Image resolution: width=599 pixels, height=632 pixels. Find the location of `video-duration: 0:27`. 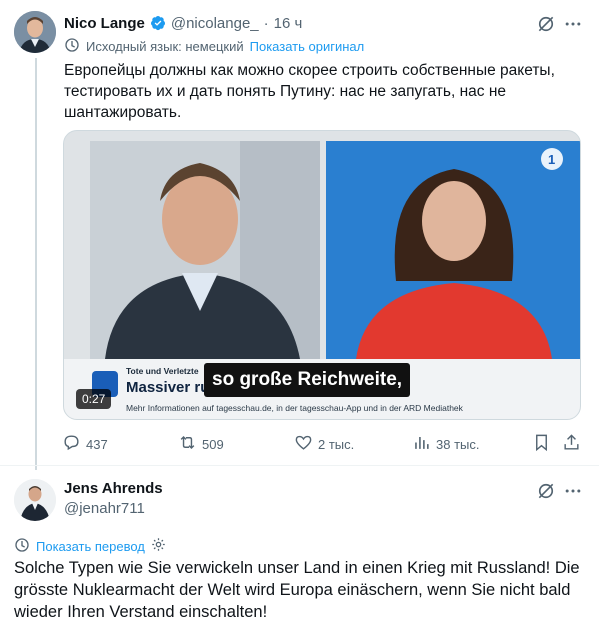

video-duration: 0:27 is located at coordinates (94, 399).